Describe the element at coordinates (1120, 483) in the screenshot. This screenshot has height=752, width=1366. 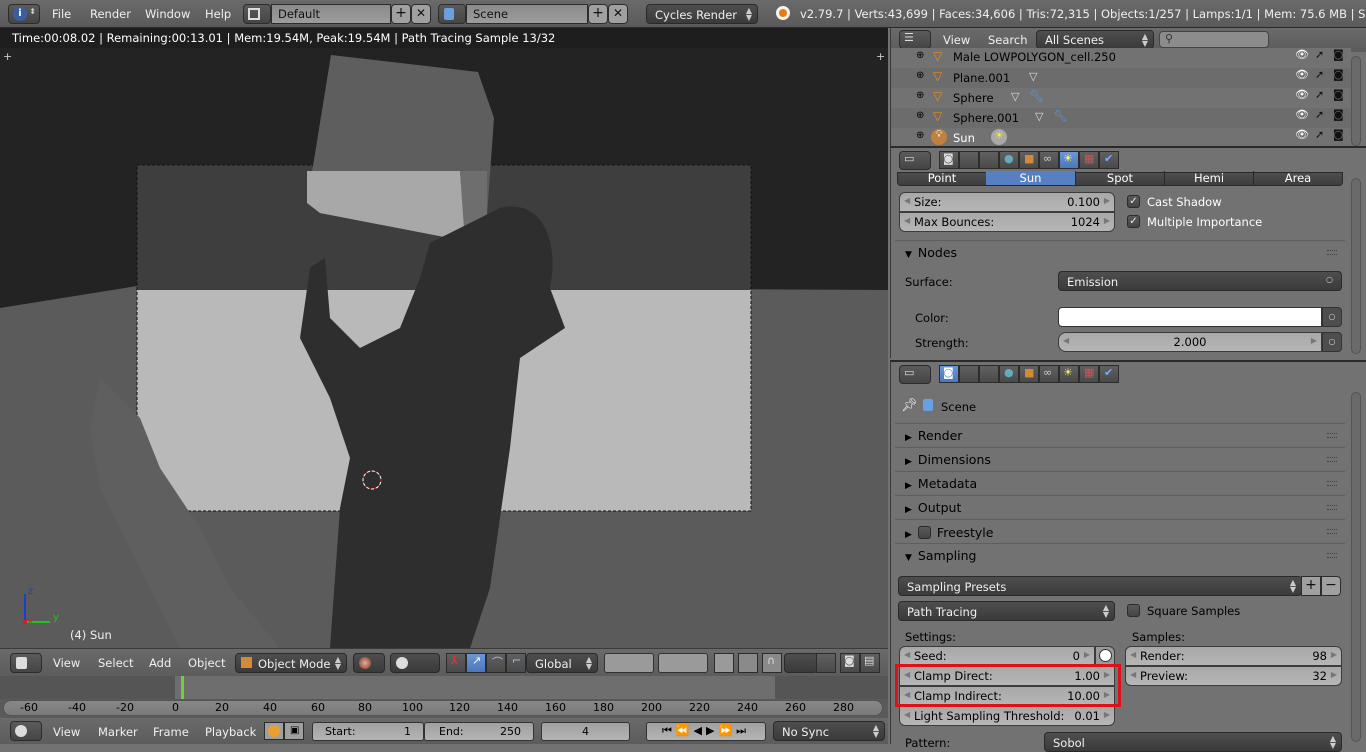
I see `metadata-section-header: ▶ Metadata` at that location.